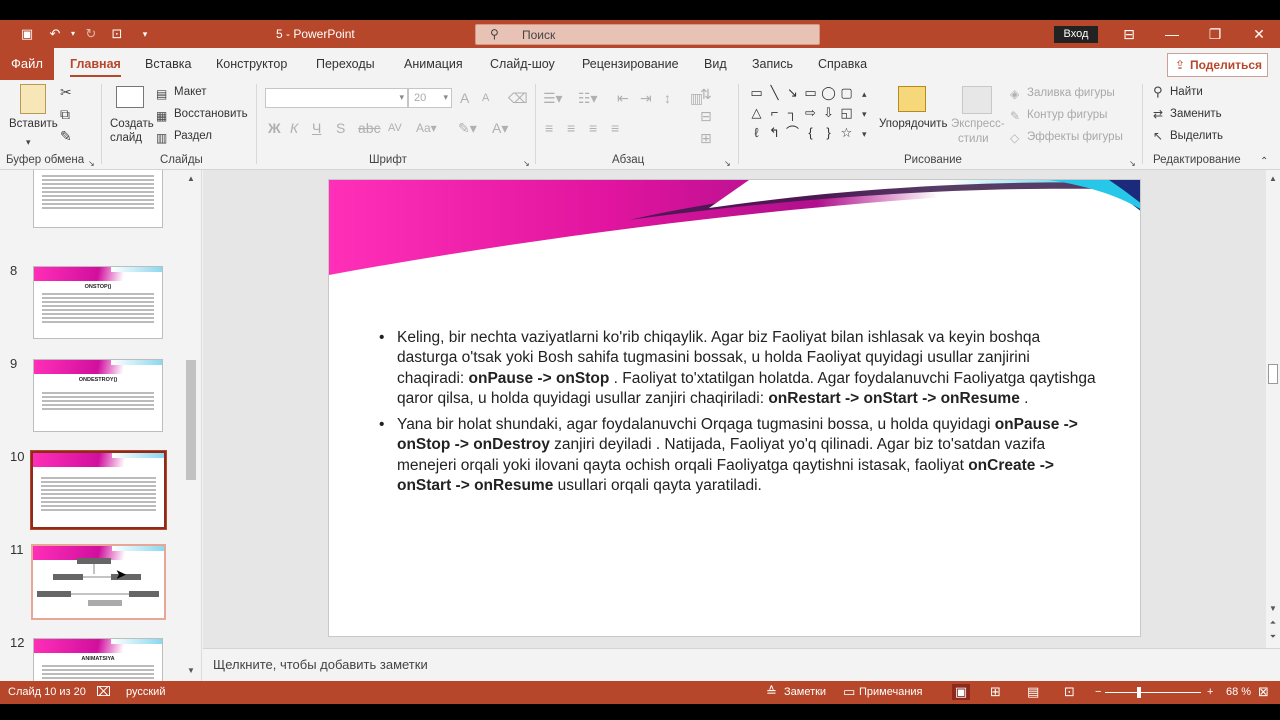  What do you see at coordinates (741, 664) in the screenshot?
I see `notes-pane: Щелкните, чтобы добавить заметки` at bounding box center [741, 664].